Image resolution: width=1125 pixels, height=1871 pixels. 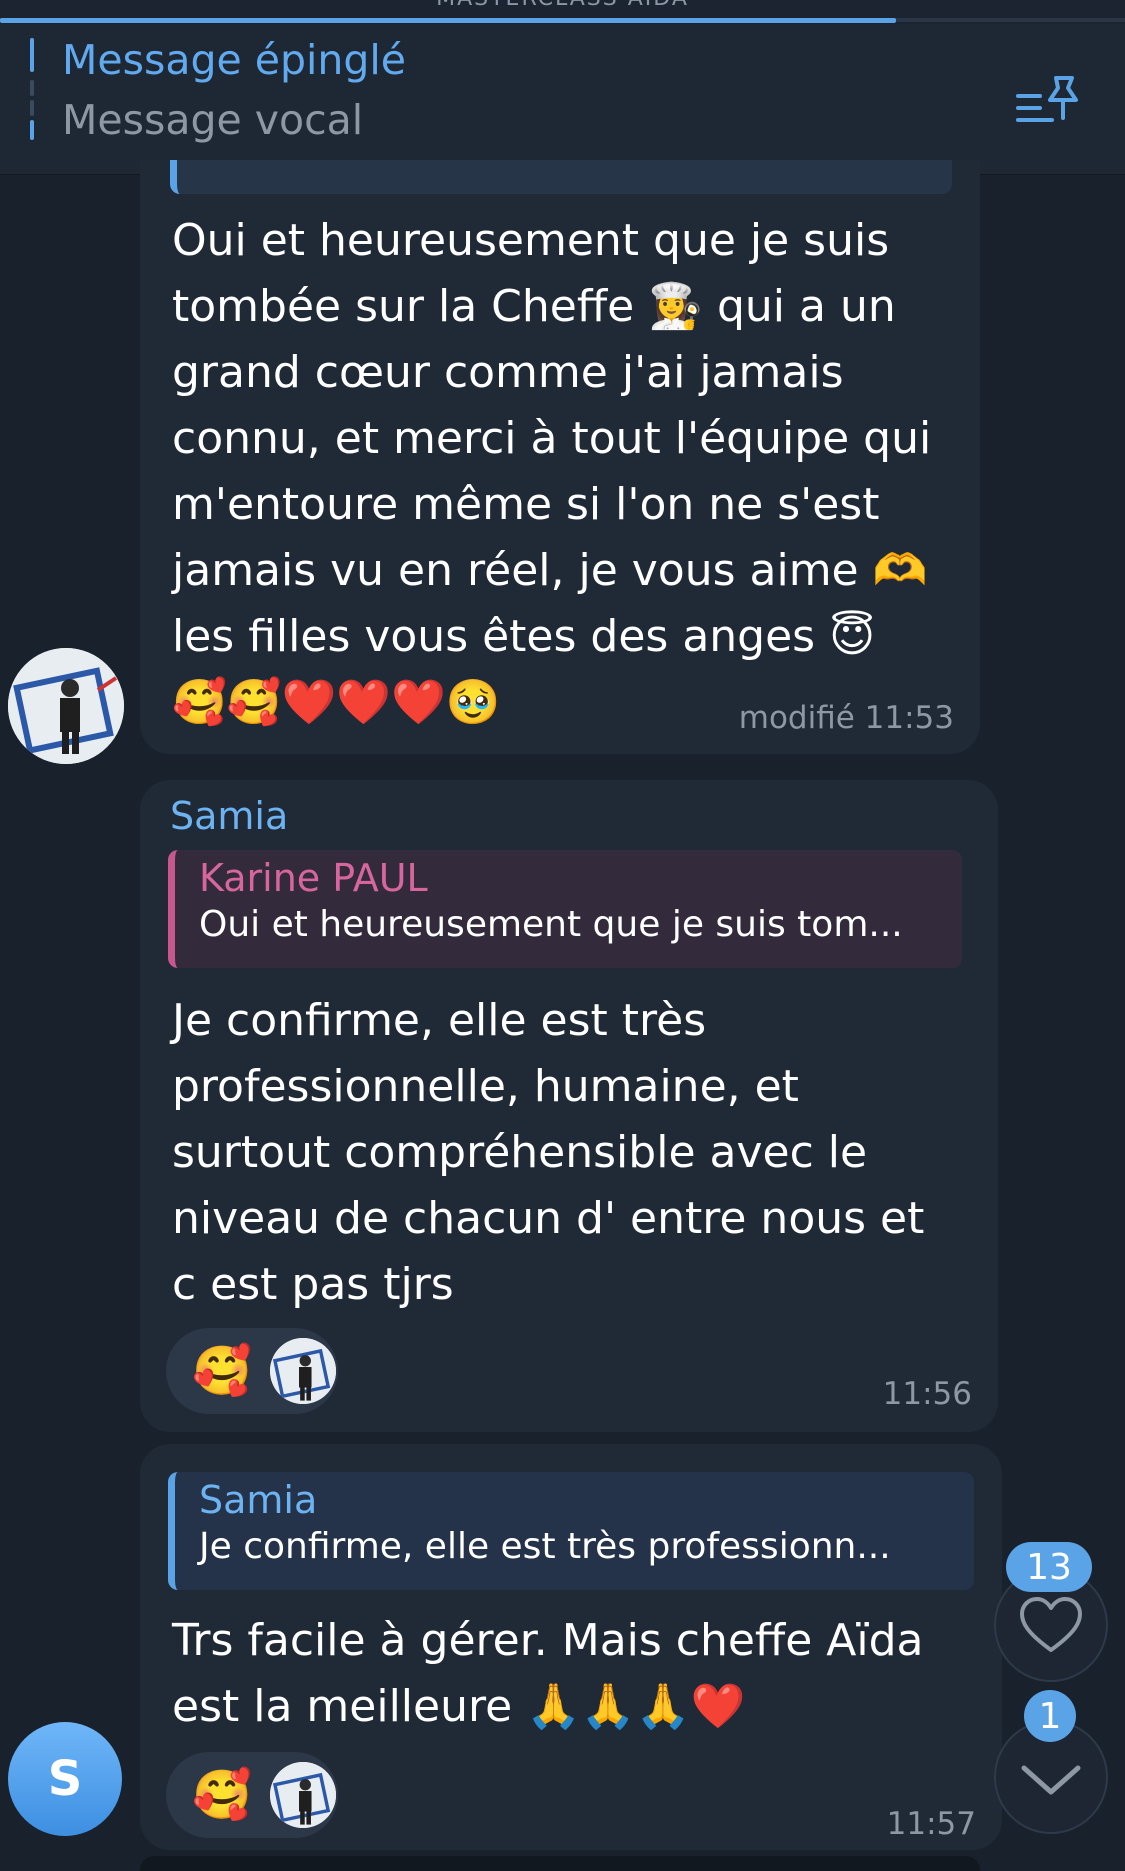 What do you see at coordinates (1049, 1567) in the screenshot?
I see `reactions-count-badge: 13` at bounding box center [1049, 1567].